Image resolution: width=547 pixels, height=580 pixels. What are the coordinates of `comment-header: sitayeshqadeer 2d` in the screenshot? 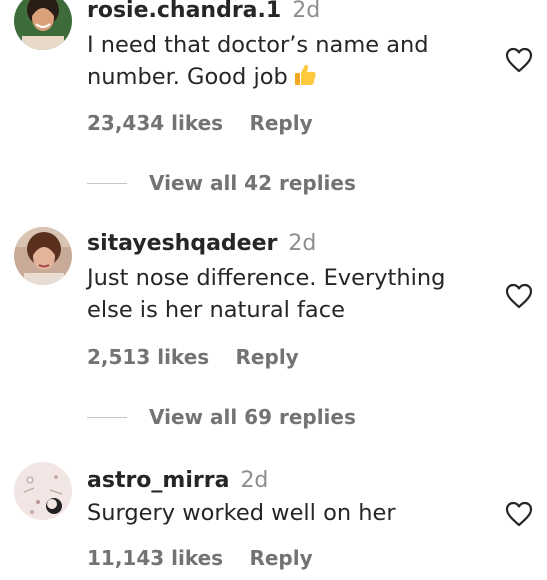 It's located at (201, 244).